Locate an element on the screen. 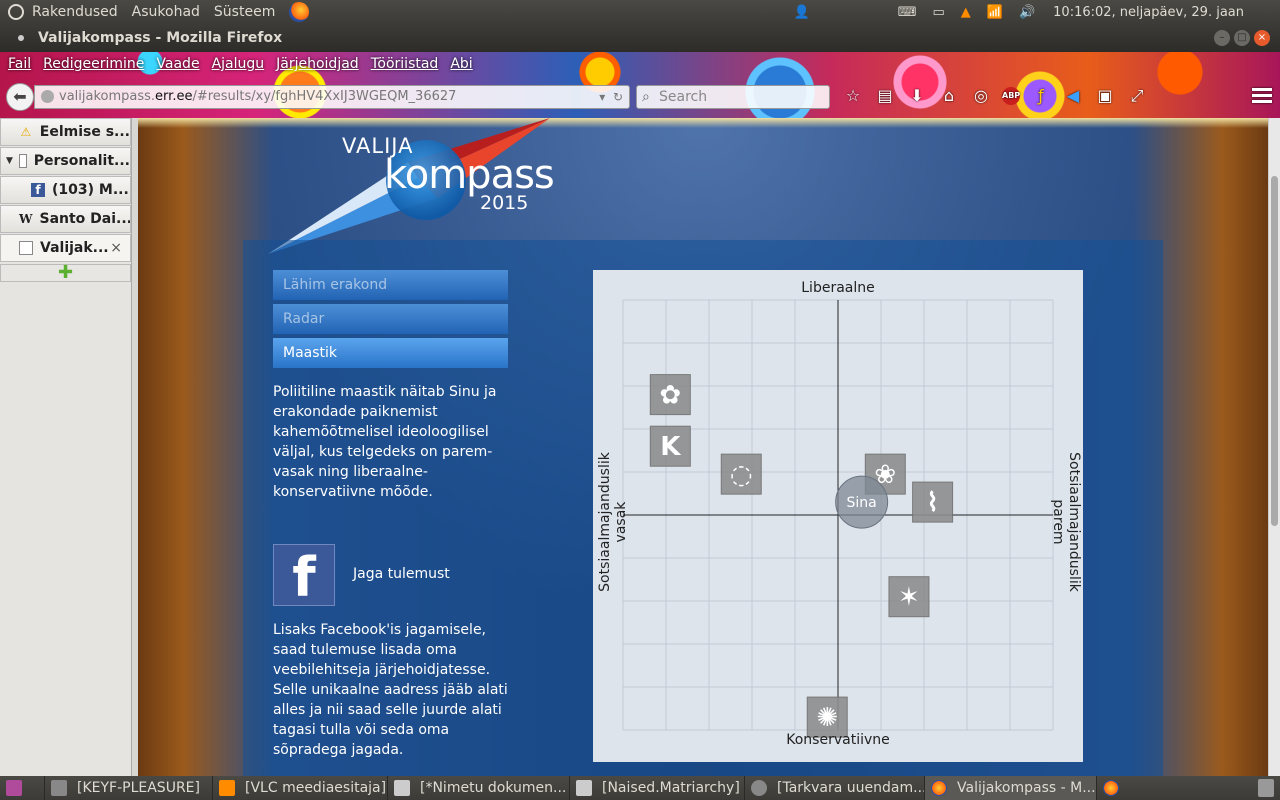 The image size is (1280, 800). ubuntu-logo-icon is located at coordinates (16, 12).